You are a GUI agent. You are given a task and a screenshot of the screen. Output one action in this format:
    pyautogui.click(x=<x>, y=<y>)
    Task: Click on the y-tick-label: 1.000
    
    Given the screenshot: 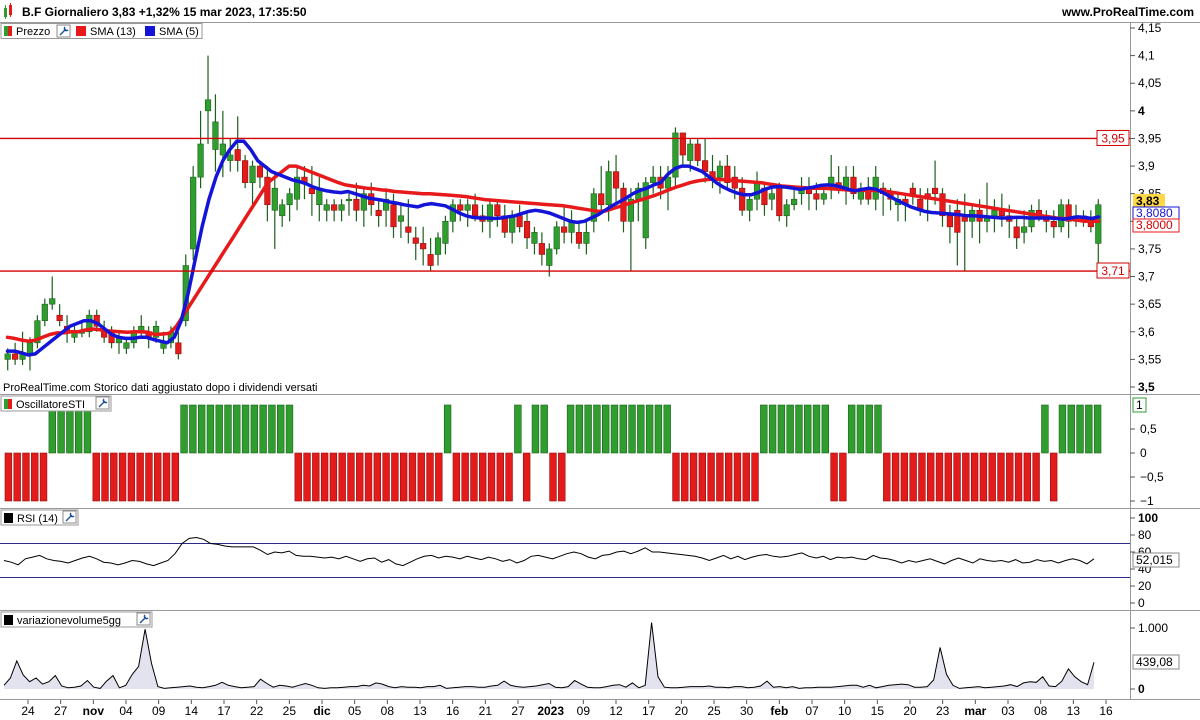 What is the action you would take?
    pyautogui.click(x=1153, y=628)
    